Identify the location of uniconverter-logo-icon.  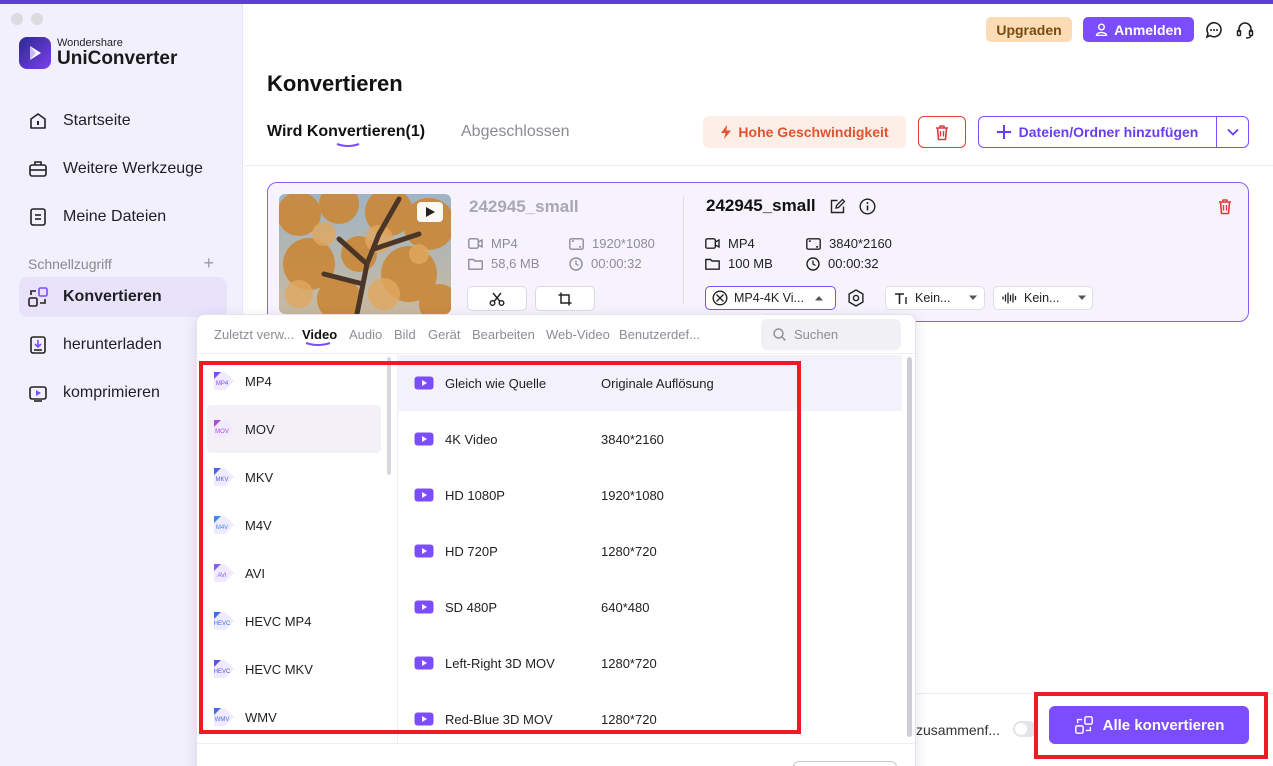
(35, 53).